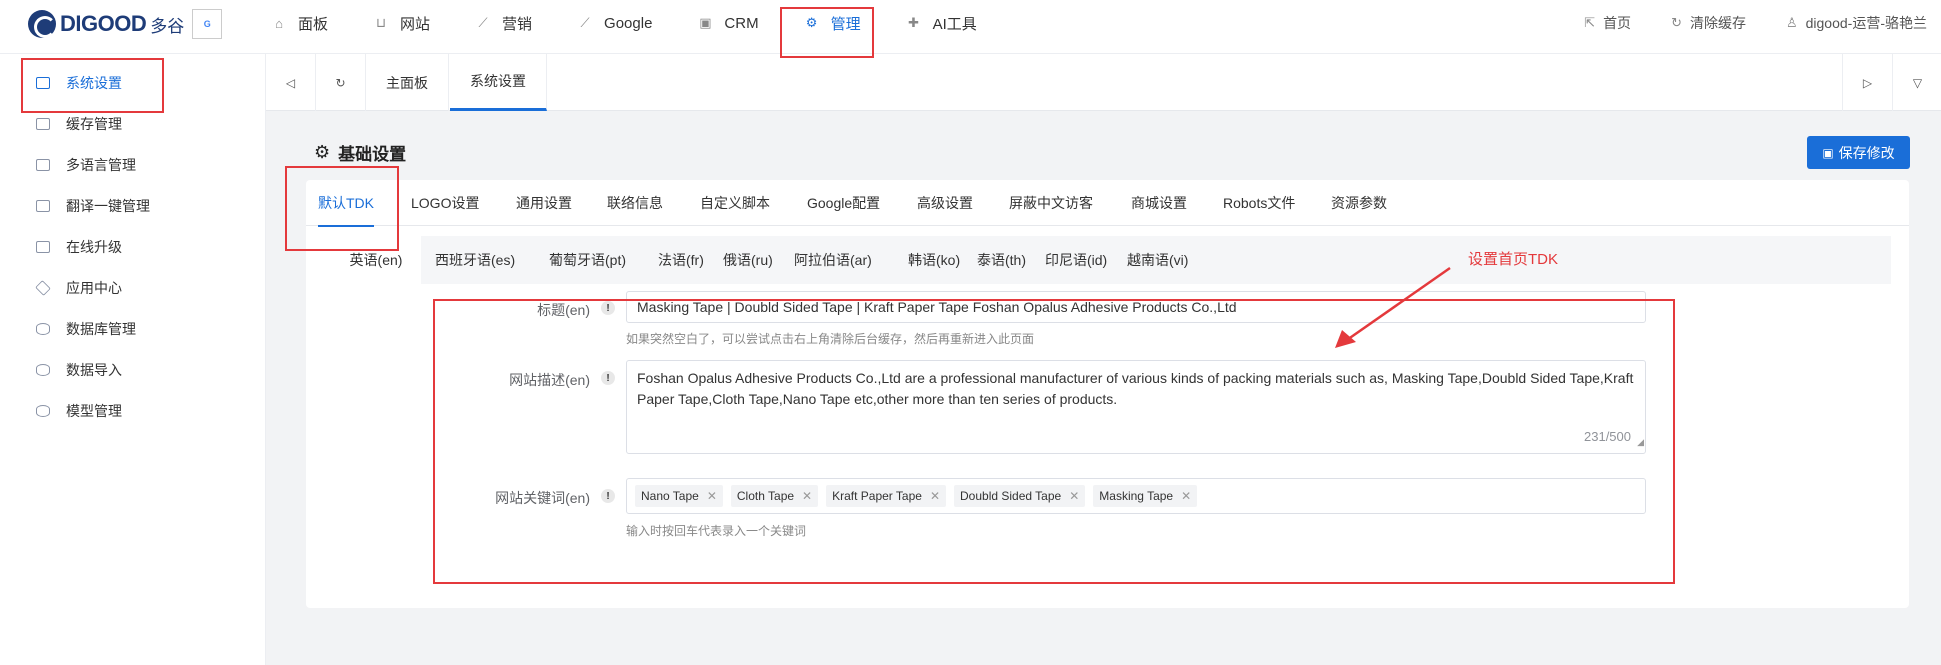  What do you see at coordinates (341, 82) in the screenshot?
I see `tab-refresh-button: ↻` at bounding box center [341, 82].